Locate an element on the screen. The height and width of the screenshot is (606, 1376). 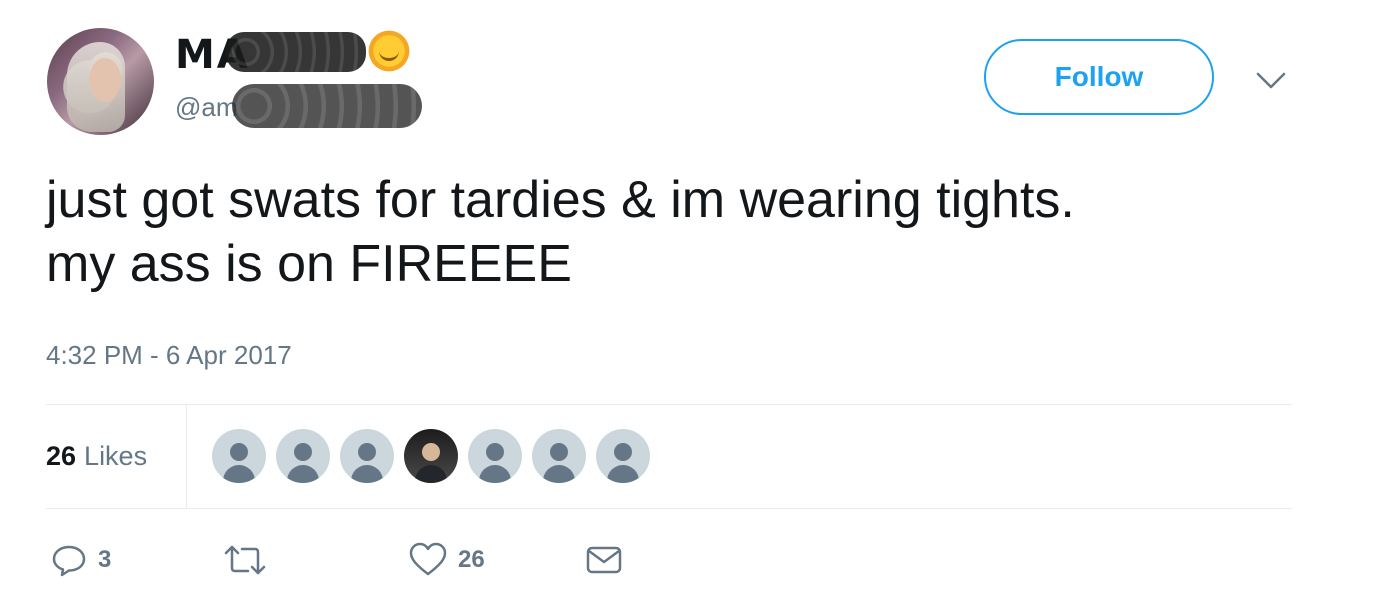
reply-button: 3 is located at coordinates (80, 560).